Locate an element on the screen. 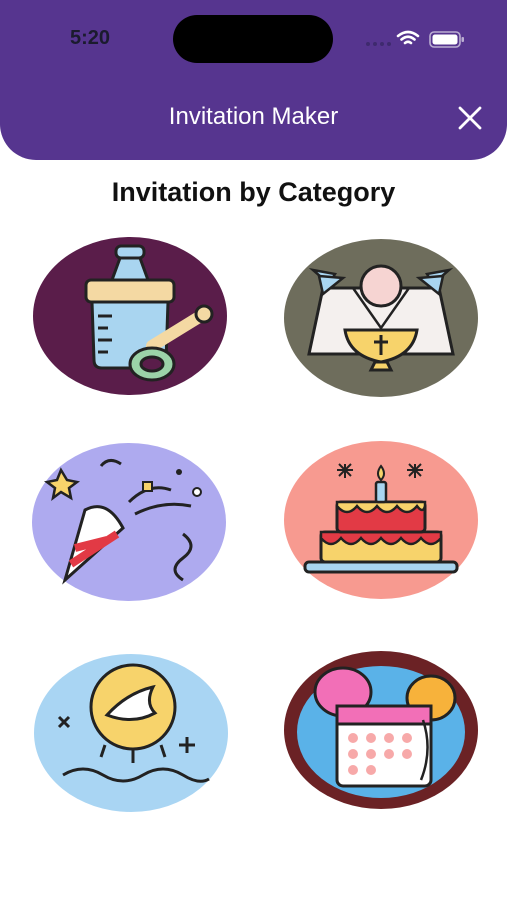 This screenshot has height=900, width=507. category-party is located at coordinates (129, 522).